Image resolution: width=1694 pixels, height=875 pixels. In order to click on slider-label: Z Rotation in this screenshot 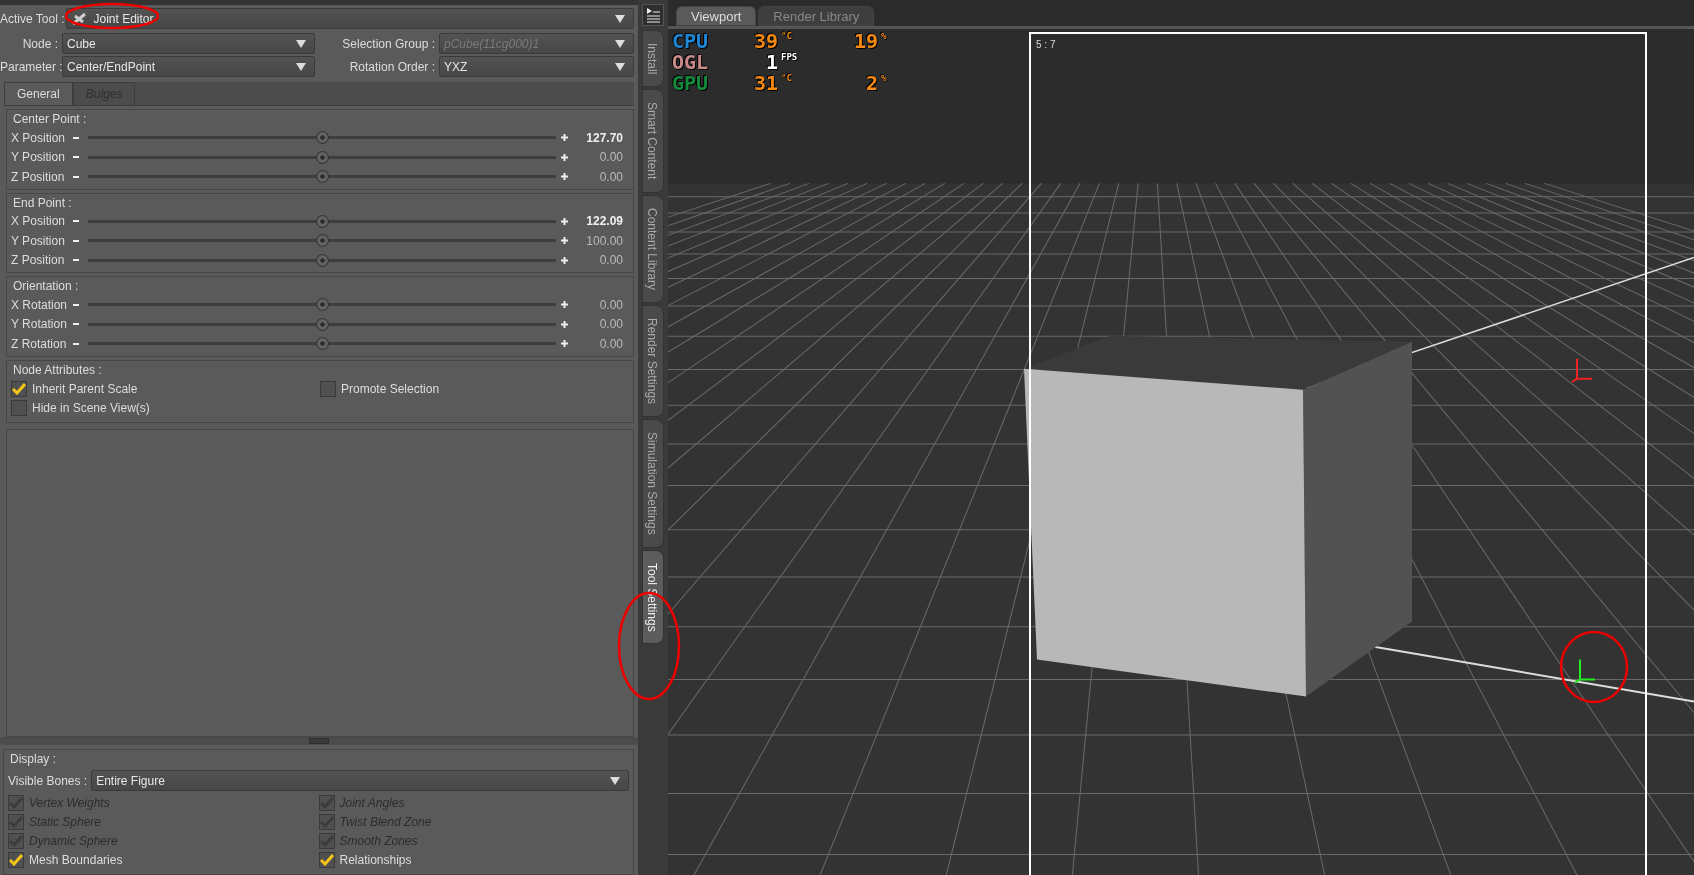, I will do `click(39, 343)`.